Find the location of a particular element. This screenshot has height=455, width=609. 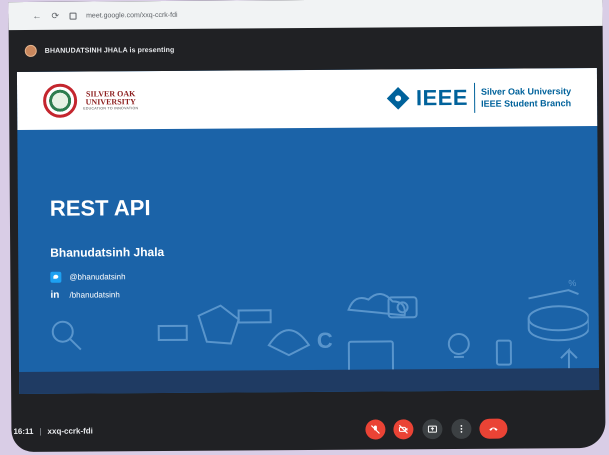

svg-text: C is located at coordinates (325, 340).